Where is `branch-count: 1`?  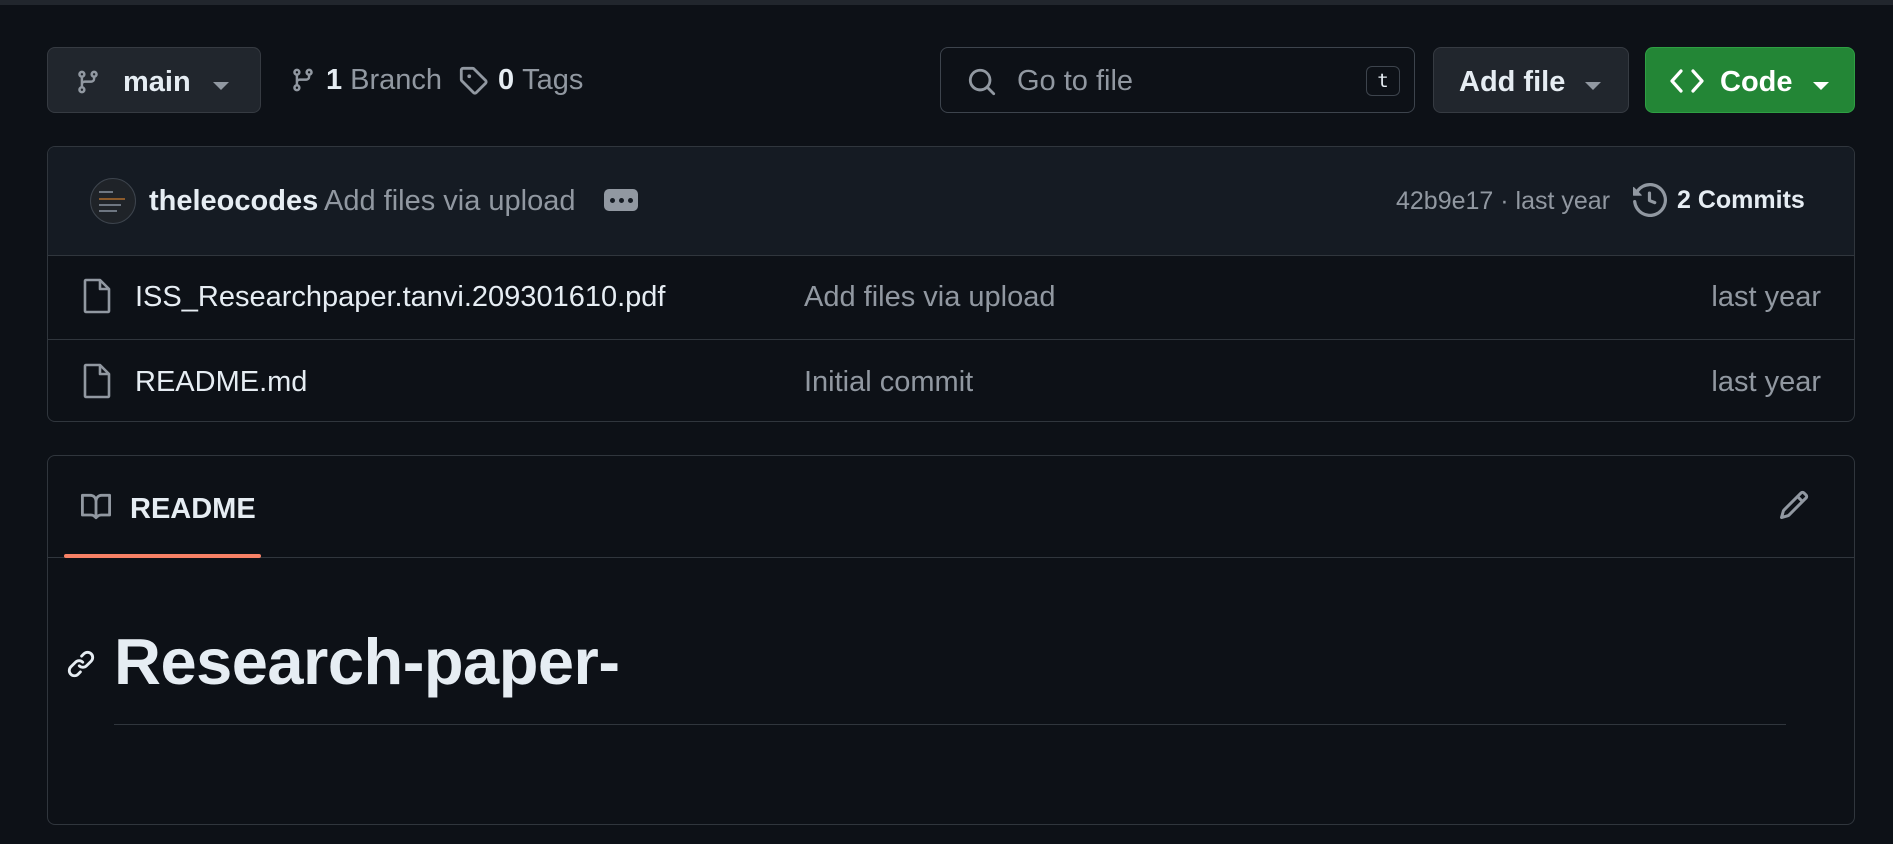
branch-count: 1 is located at coordinates (334, 79).